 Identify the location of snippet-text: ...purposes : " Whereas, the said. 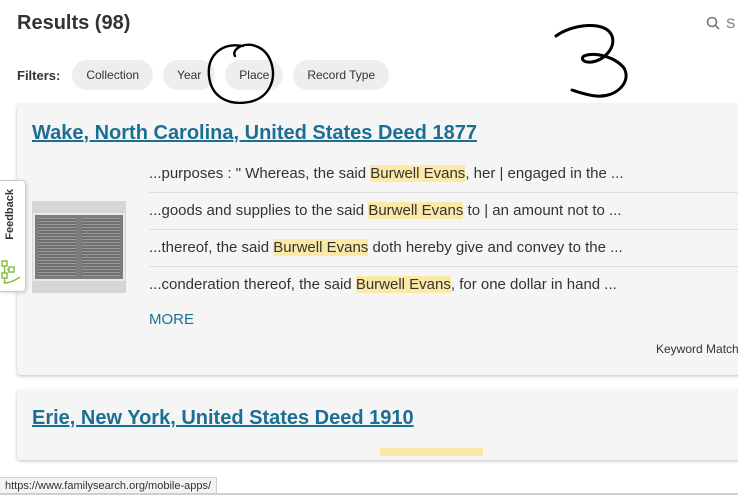
(260, 173).